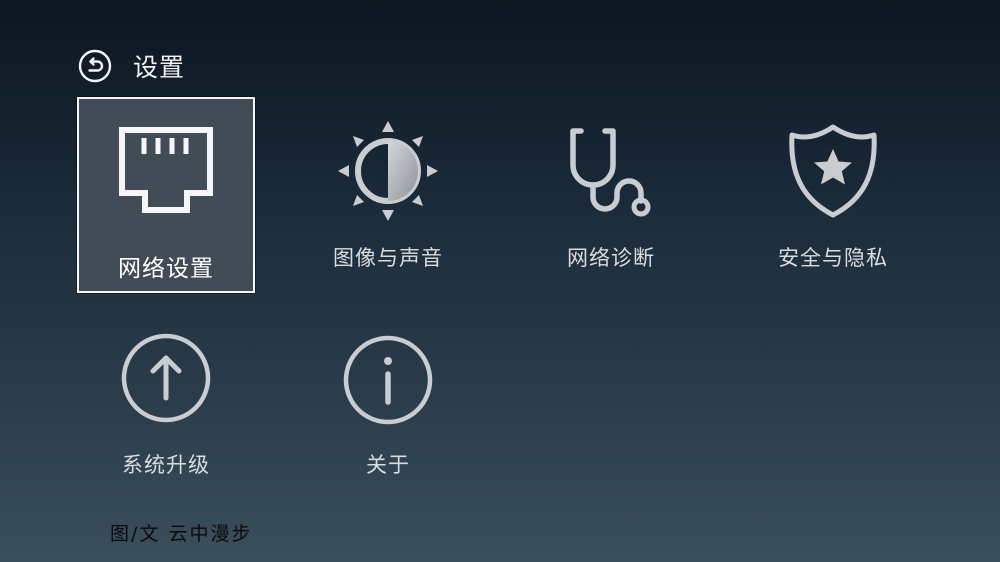  Describe the element at coordinates (833, 258) in the screenshot. I see `tile-label: 安全与隐私` at that location.